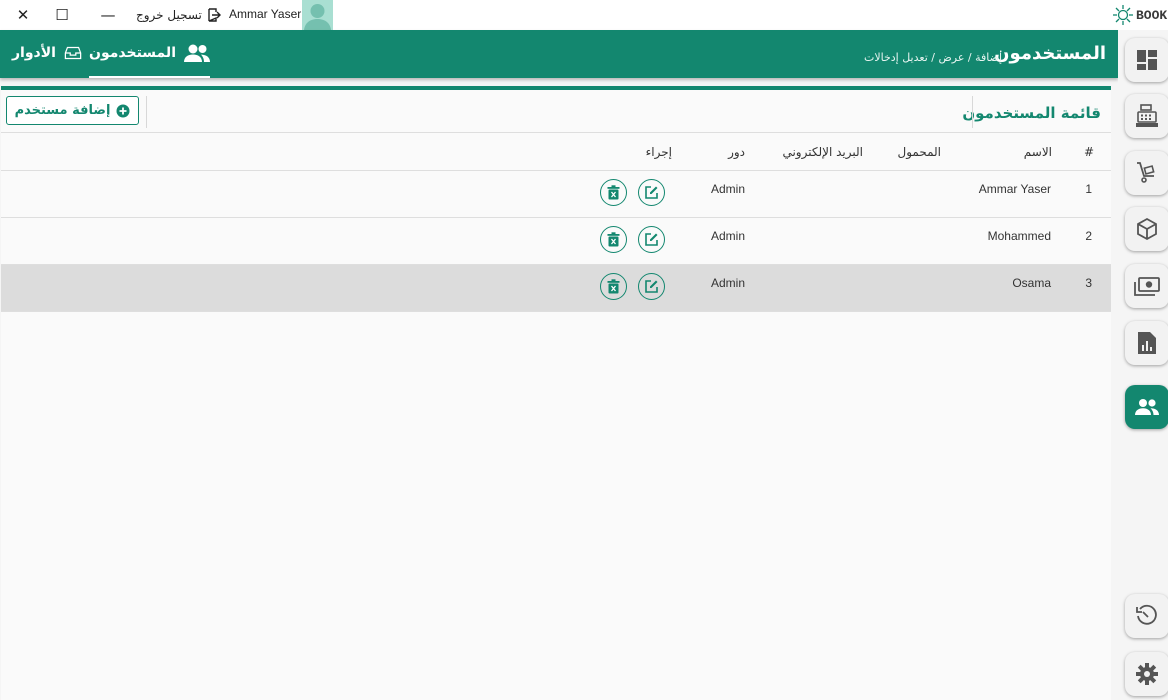 Image resolution: width=1168 pixels, height=700 pixels. I want to click on box-icon, so click(1147, 229).